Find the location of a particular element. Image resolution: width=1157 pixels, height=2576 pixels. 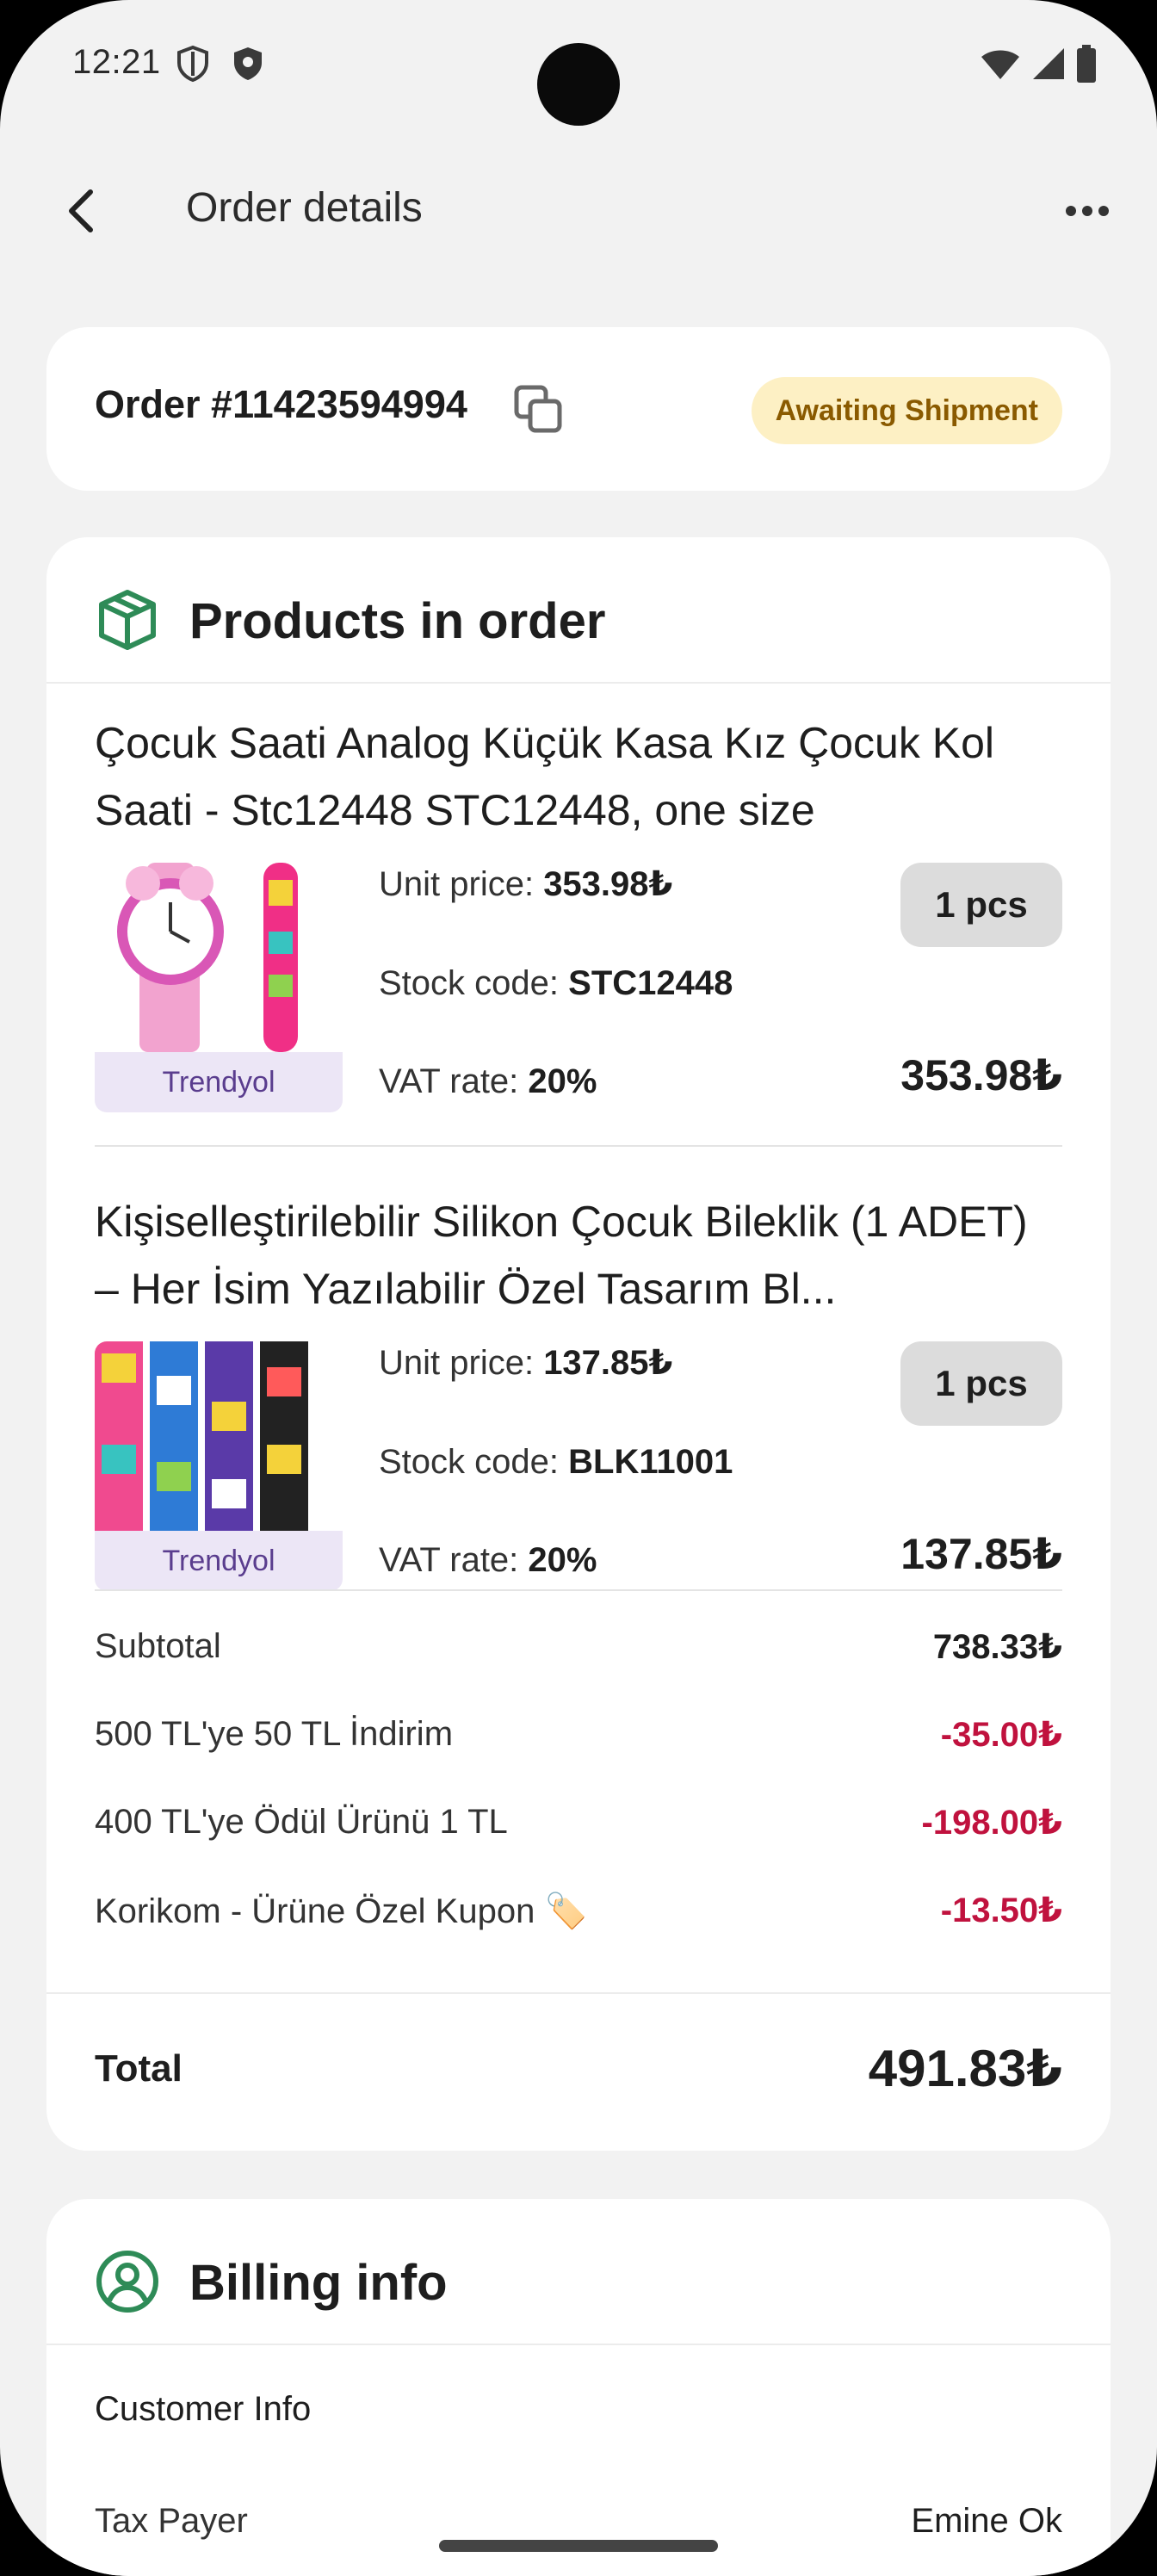

order-number: Order #11423594994 is located at coordinates (281, 404).